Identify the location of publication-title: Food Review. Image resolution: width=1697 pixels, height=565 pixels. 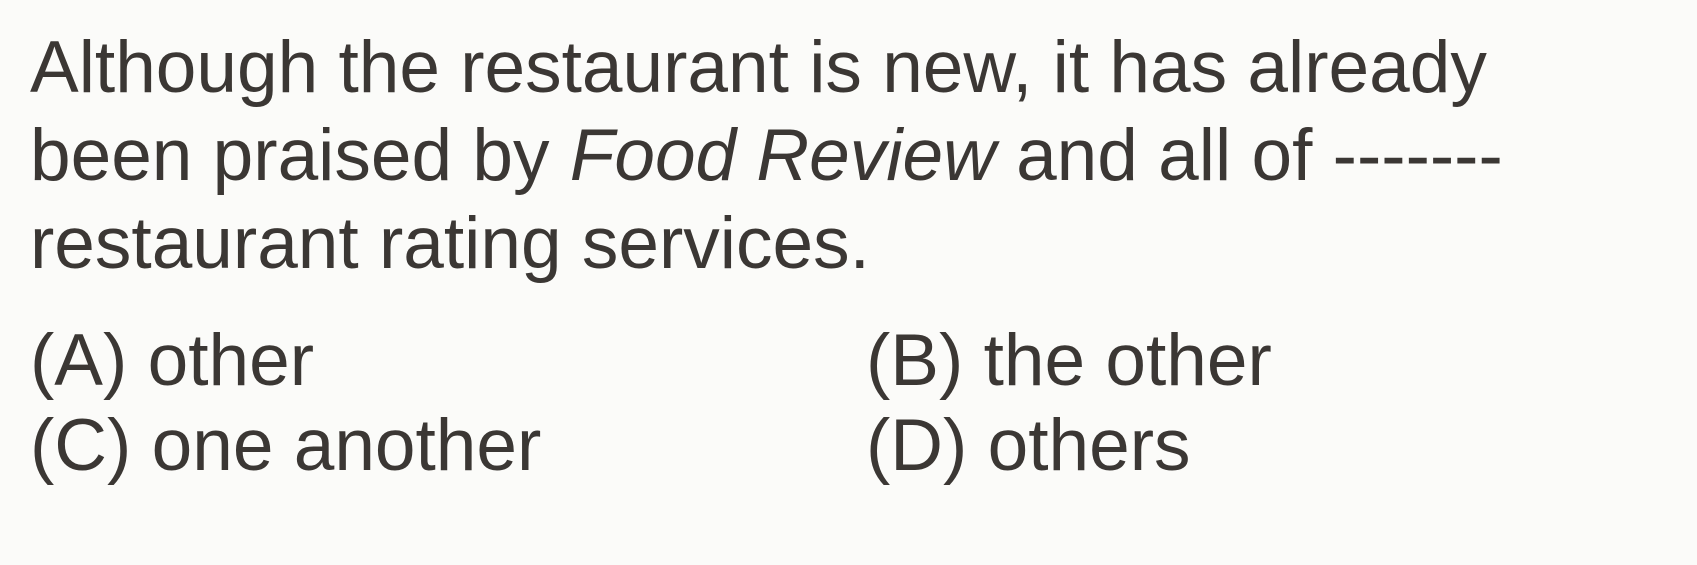
(782, 155).